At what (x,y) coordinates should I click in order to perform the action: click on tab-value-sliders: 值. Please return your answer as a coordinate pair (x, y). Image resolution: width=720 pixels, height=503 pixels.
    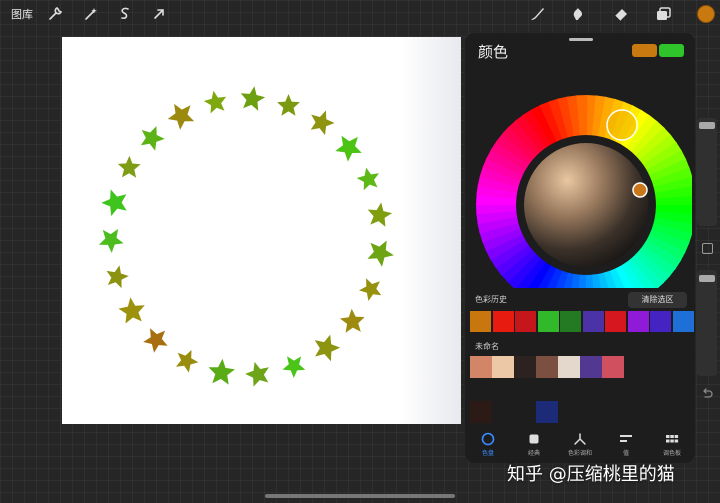
    Looking at the image, I should click on (626, 446).